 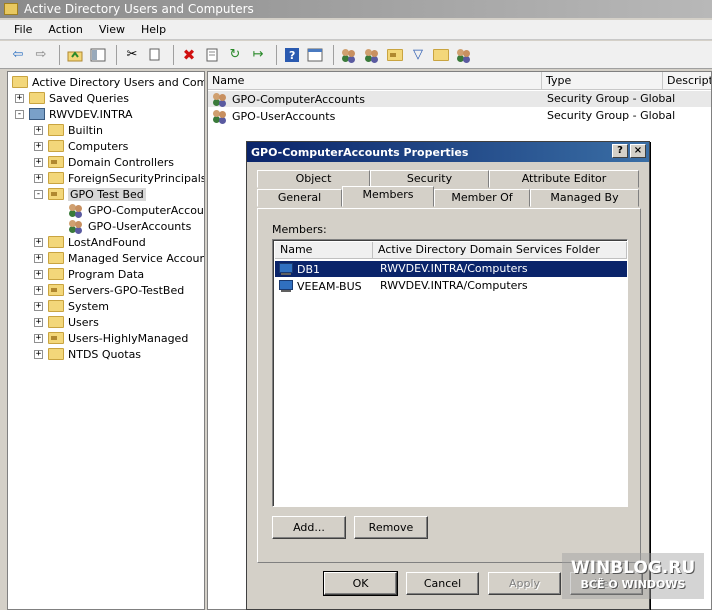 I want to click on tree-item-users-highly-managed: + Users-HighlyManaged, so click(x=111, y=338).